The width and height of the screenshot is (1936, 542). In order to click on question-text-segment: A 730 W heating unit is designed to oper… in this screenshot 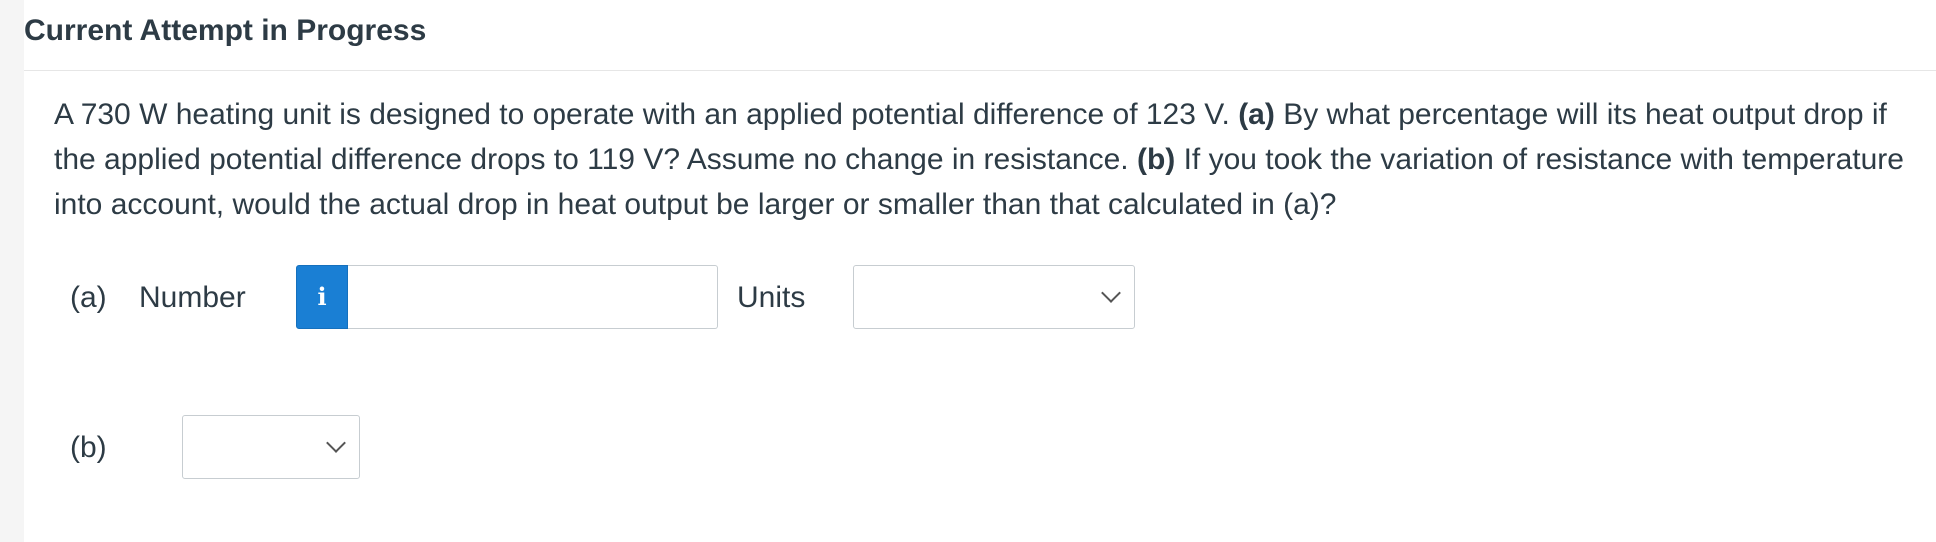, I will do `click(646, 114)`.